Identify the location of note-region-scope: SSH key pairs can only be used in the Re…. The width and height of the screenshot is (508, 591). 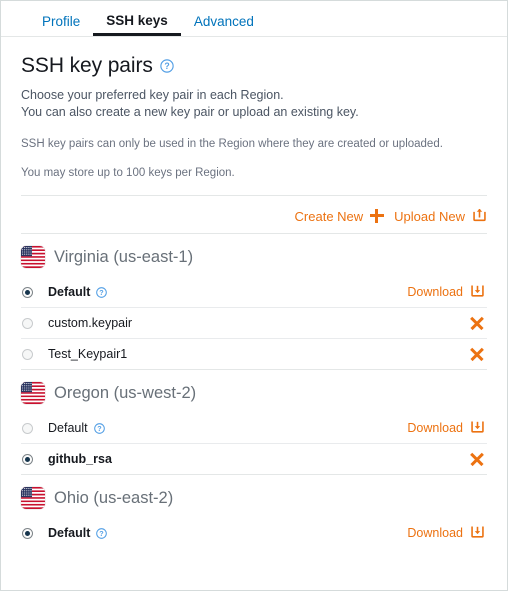
(232, 144).